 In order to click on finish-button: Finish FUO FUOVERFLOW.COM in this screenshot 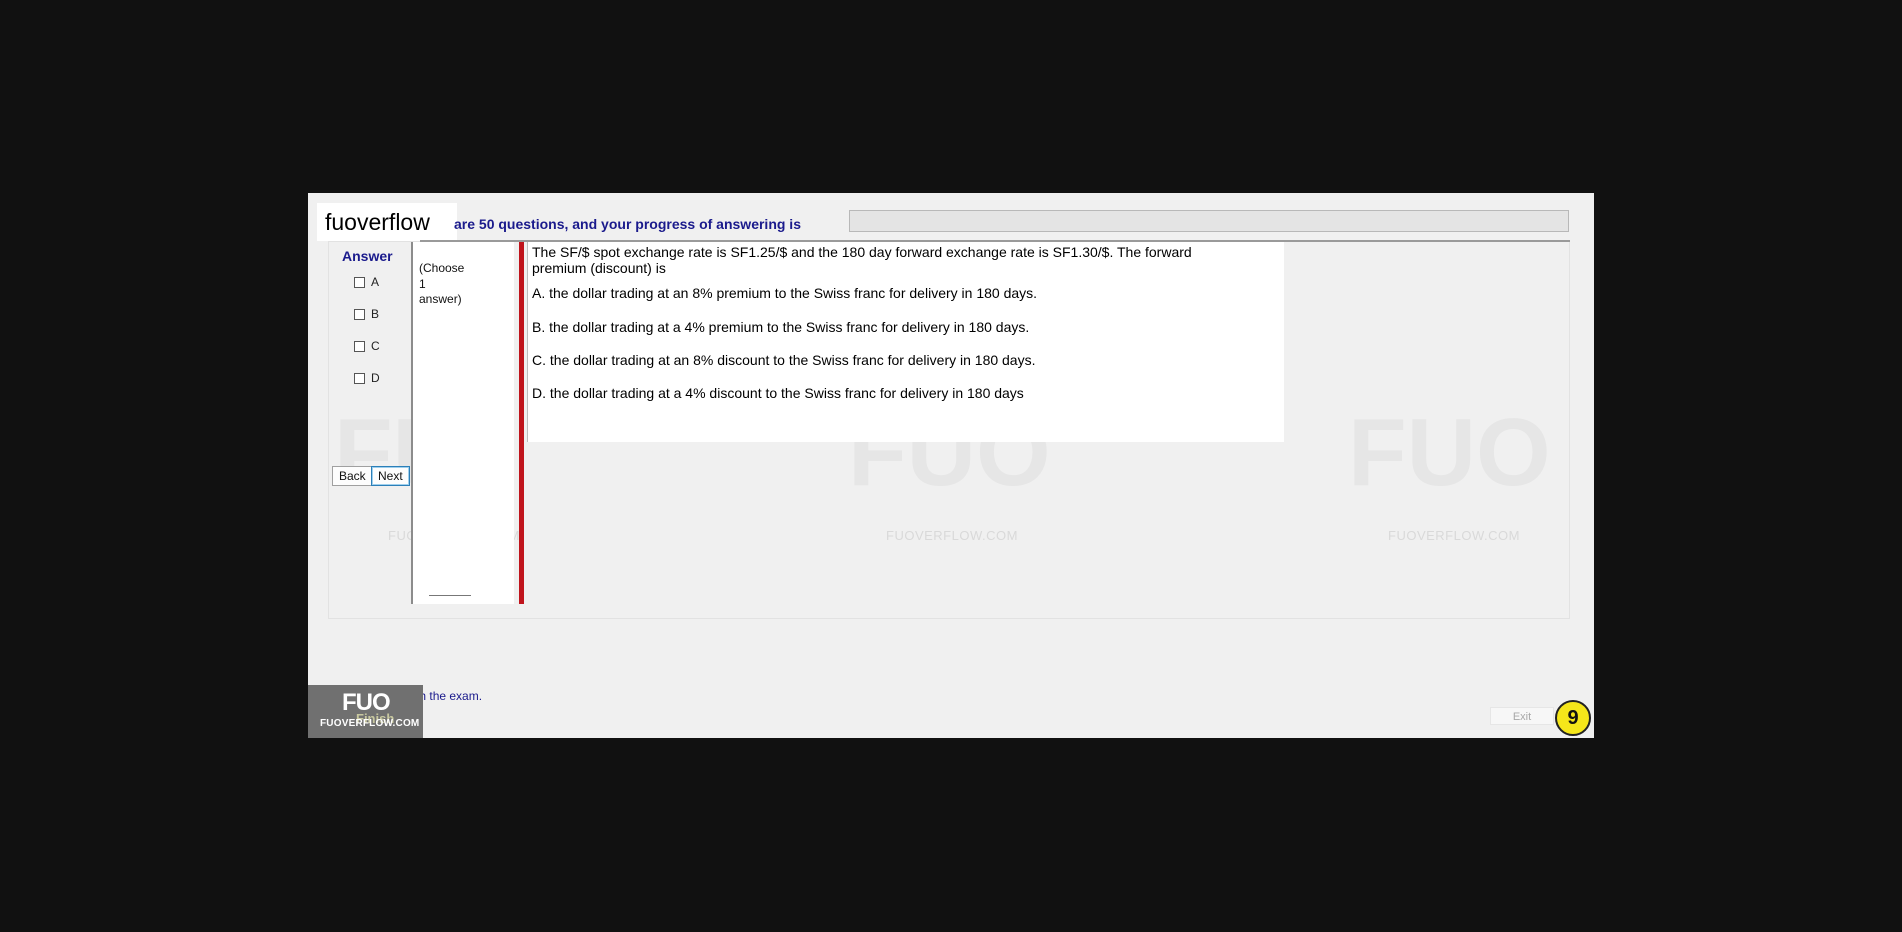, I will do `click(365, 711)`.